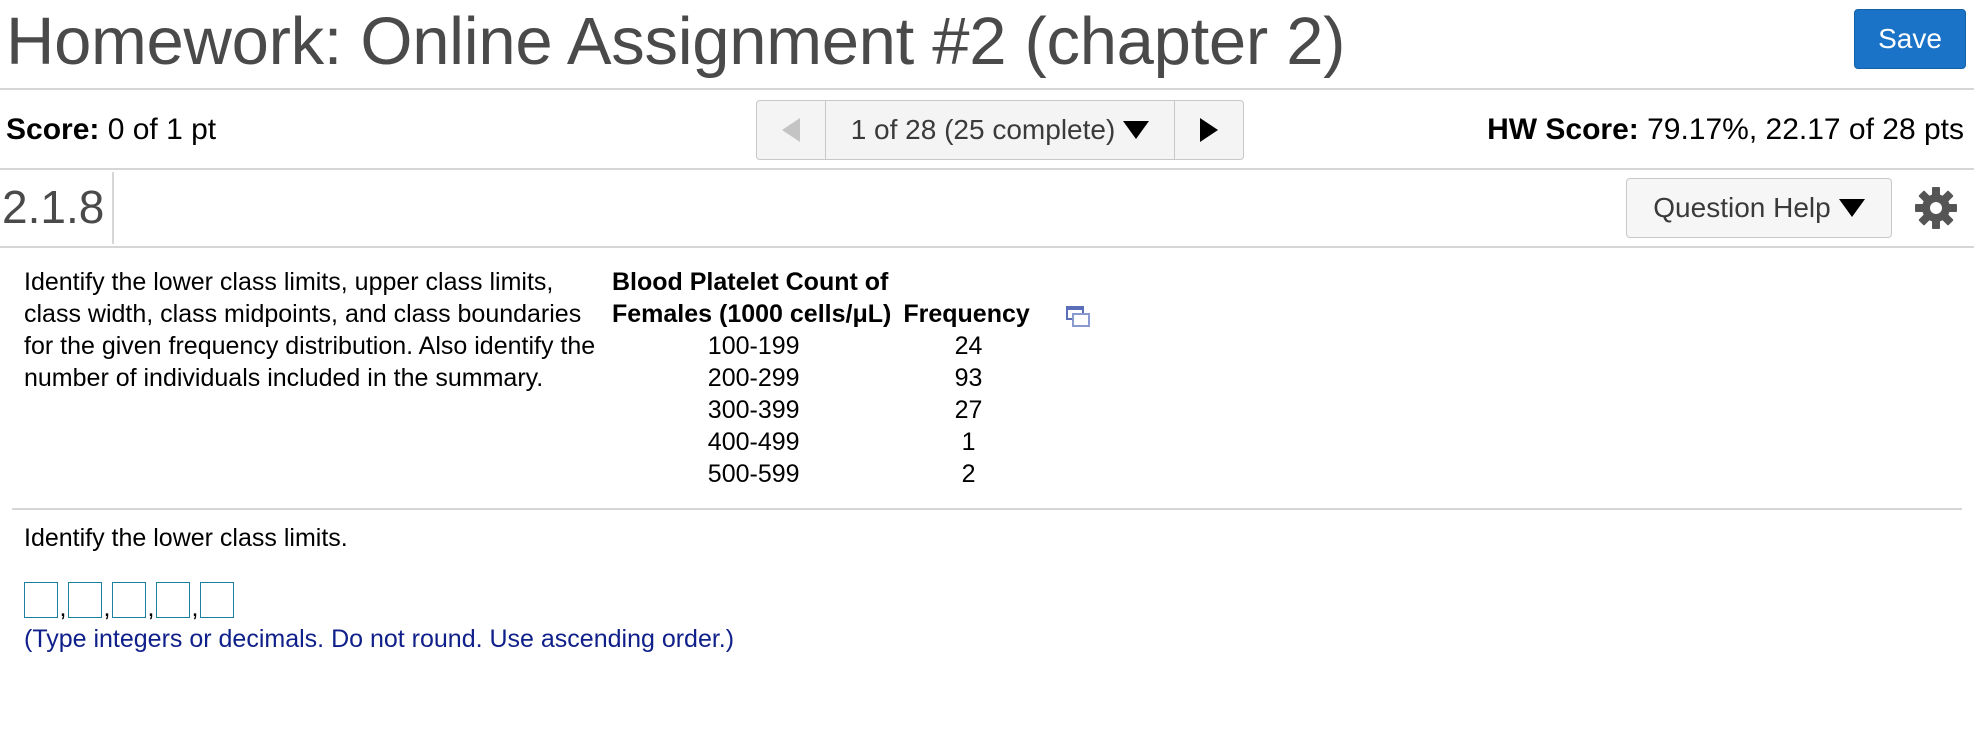  I want to click on score-label: Score:, so click(53, 129).